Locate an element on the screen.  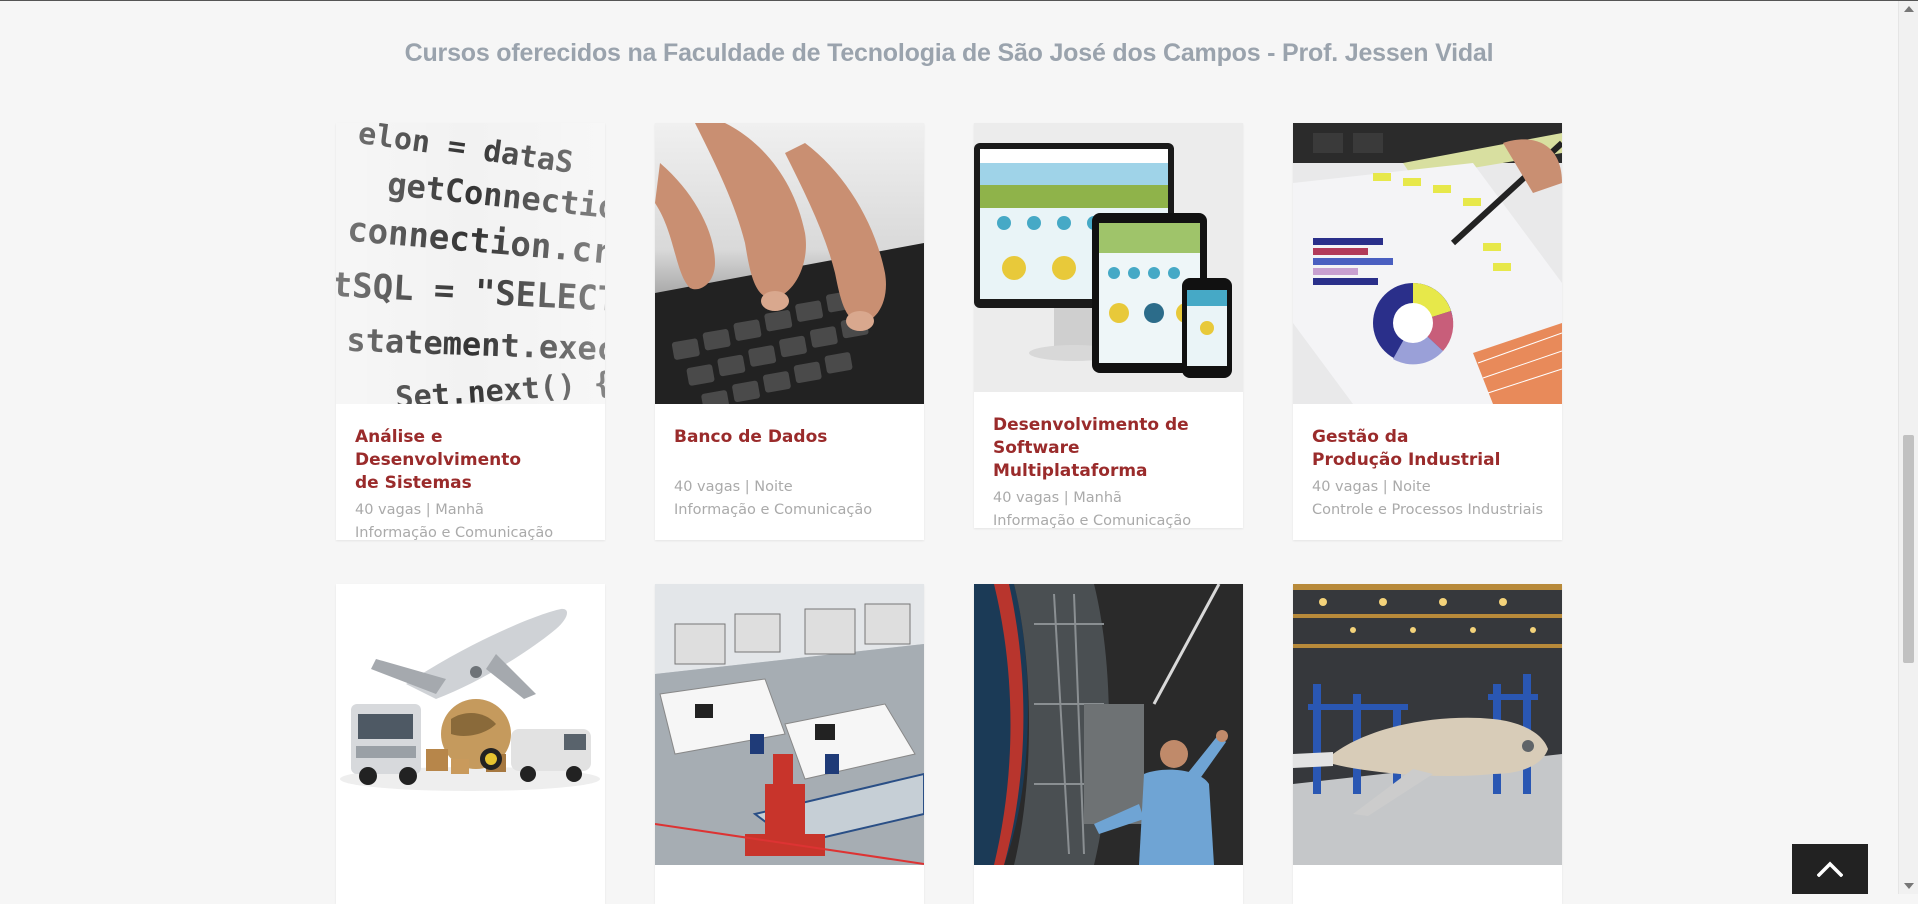
course-area: Controle e Processos Industriais is located at coordinates (1428, 510).